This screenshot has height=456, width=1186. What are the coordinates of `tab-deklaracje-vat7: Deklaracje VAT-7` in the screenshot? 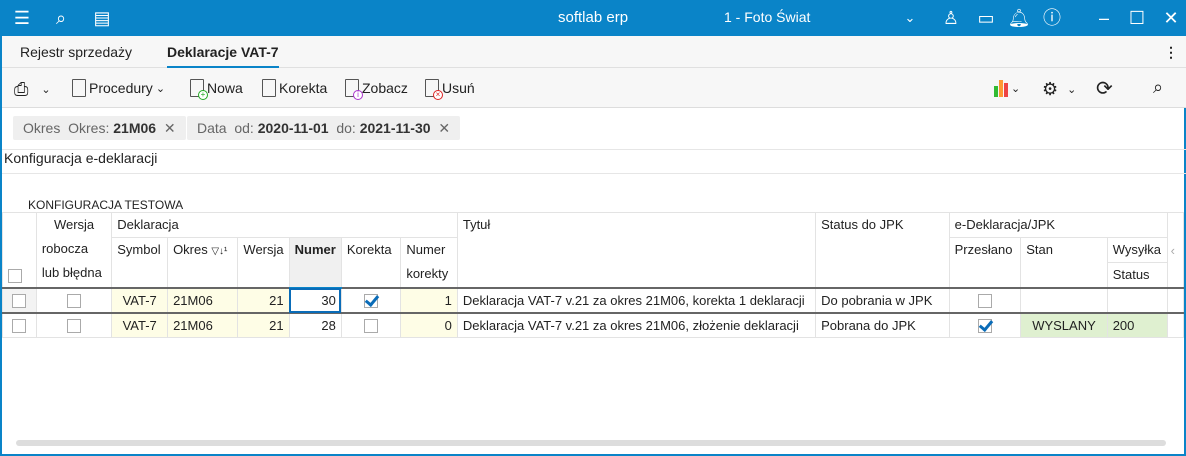 It's located at (223, 56).